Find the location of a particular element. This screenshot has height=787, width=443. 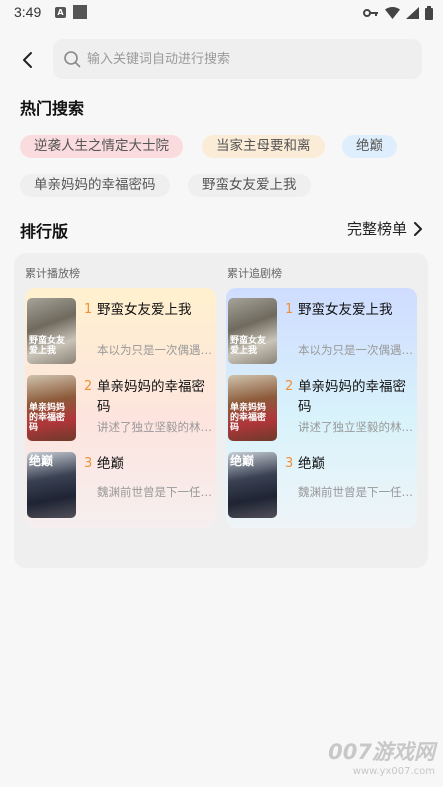

hot-search-tag: 野蛮女友爱上我 is located at coordinates (249, 185).